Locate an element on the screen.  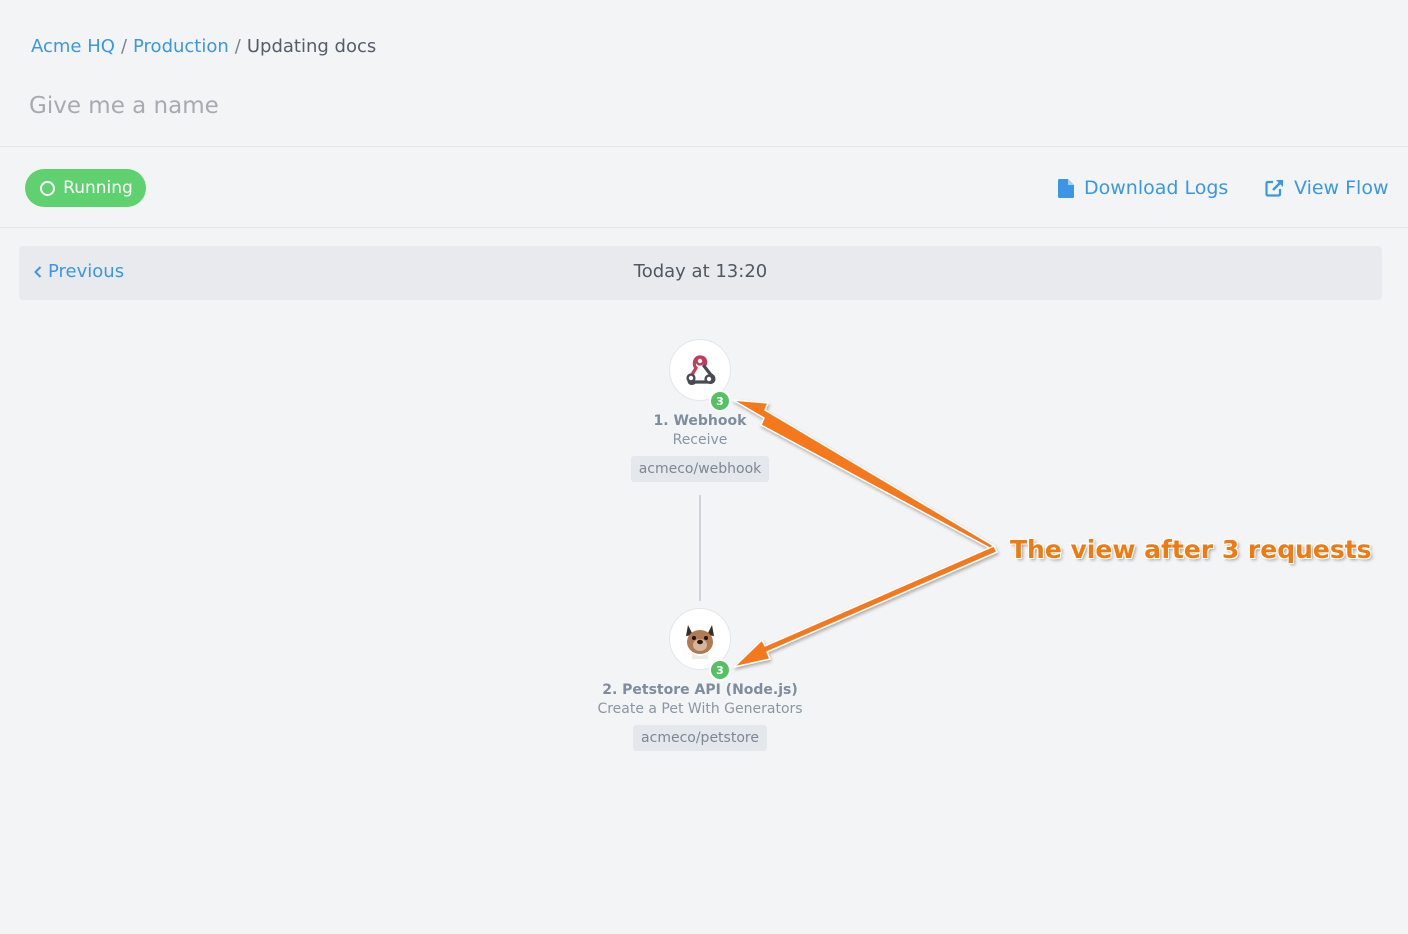
flow-node-webhook: 3 1. Webhook Receive acmeco/webhook is located at coordinates (700, 410).